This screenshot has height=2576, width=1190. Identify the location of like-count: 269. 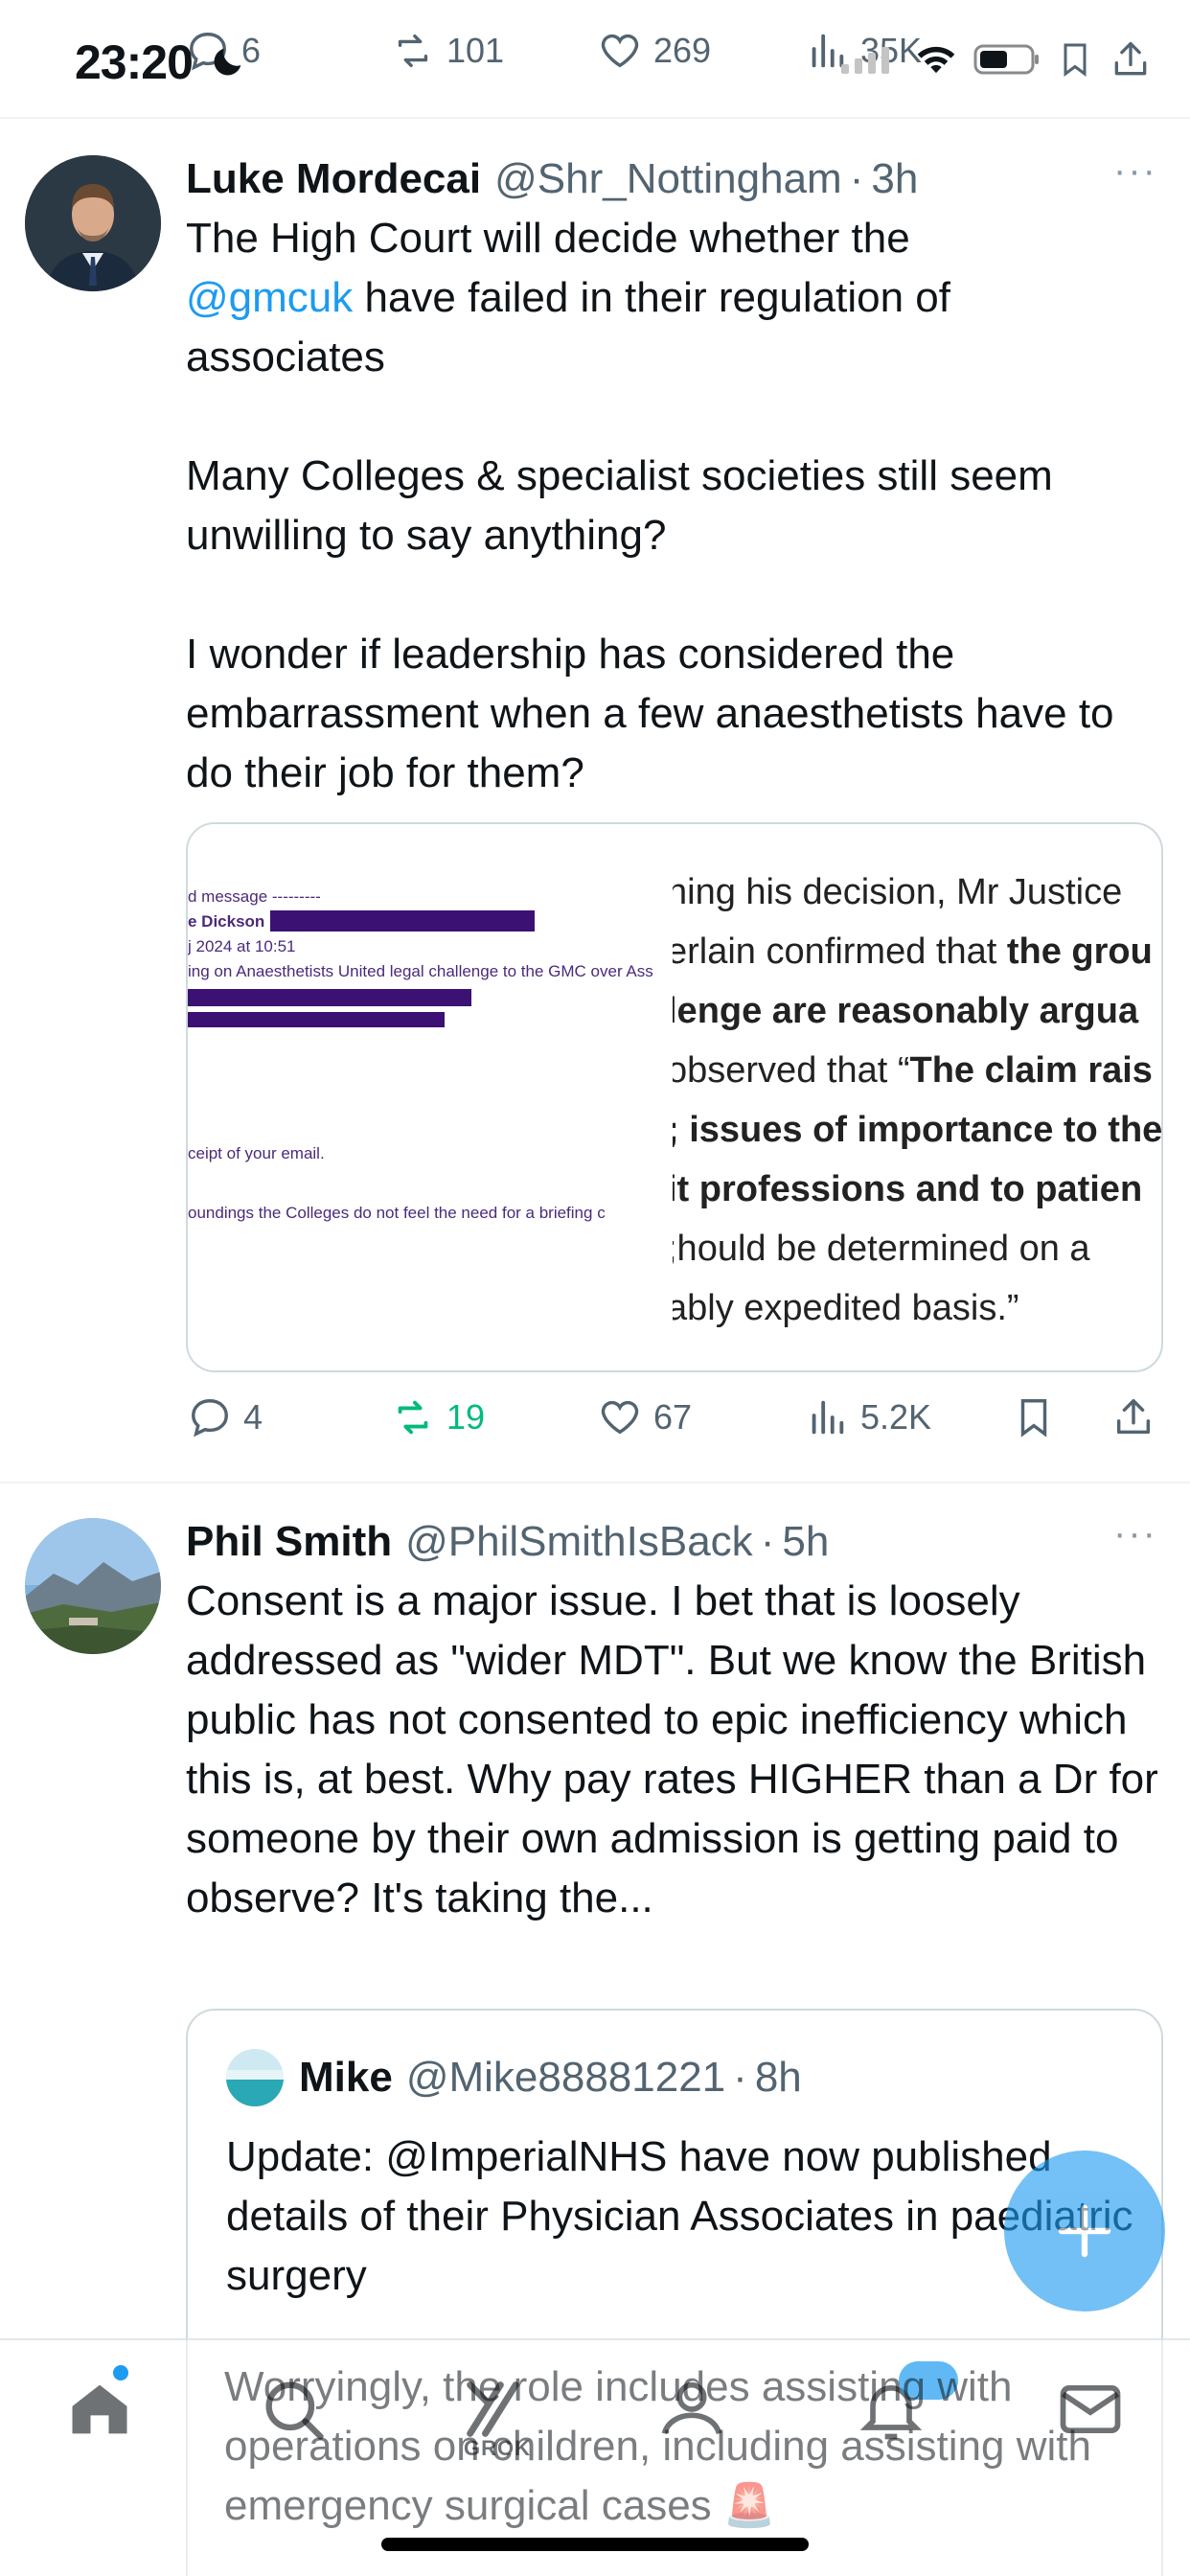
(683, 50).